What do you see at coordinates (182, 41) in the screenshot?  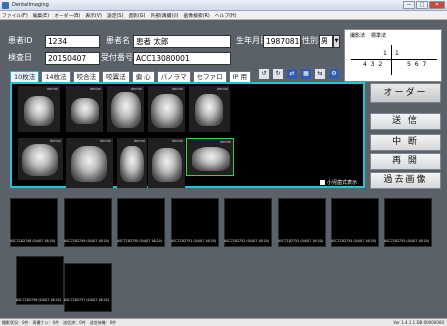 I see `patient-name-field: 患者 太郎` at bounding box center [182, 41].